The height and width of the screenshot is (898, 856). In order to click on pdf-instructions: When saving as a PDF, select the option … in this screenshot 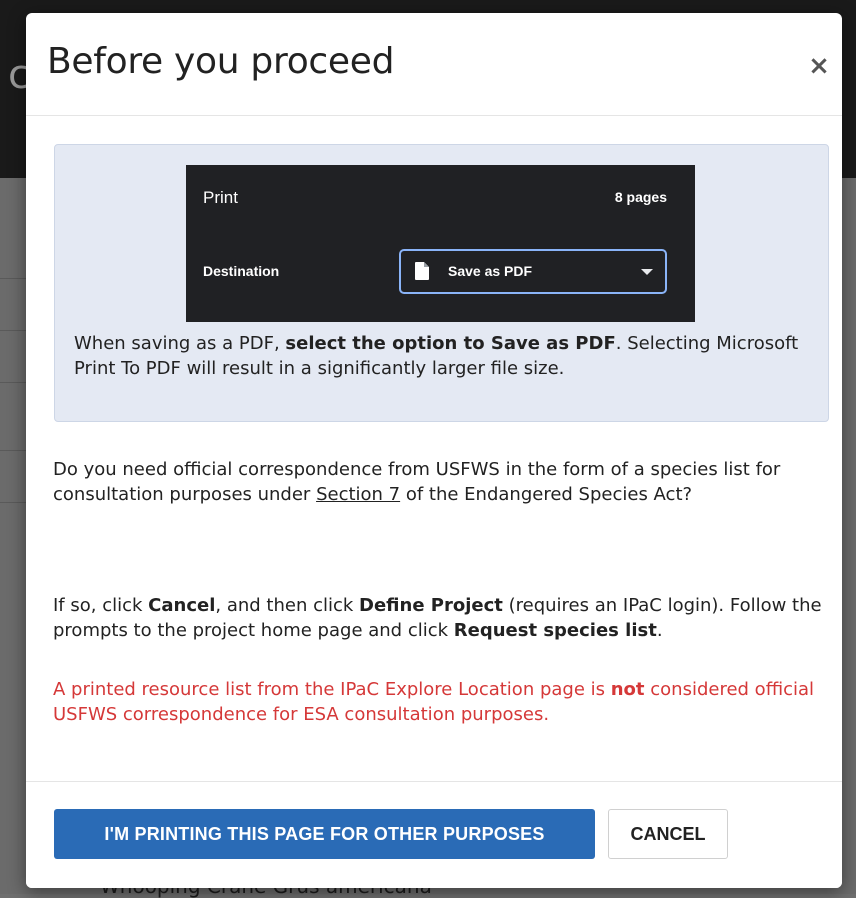, I will do `click(436, 356)`.